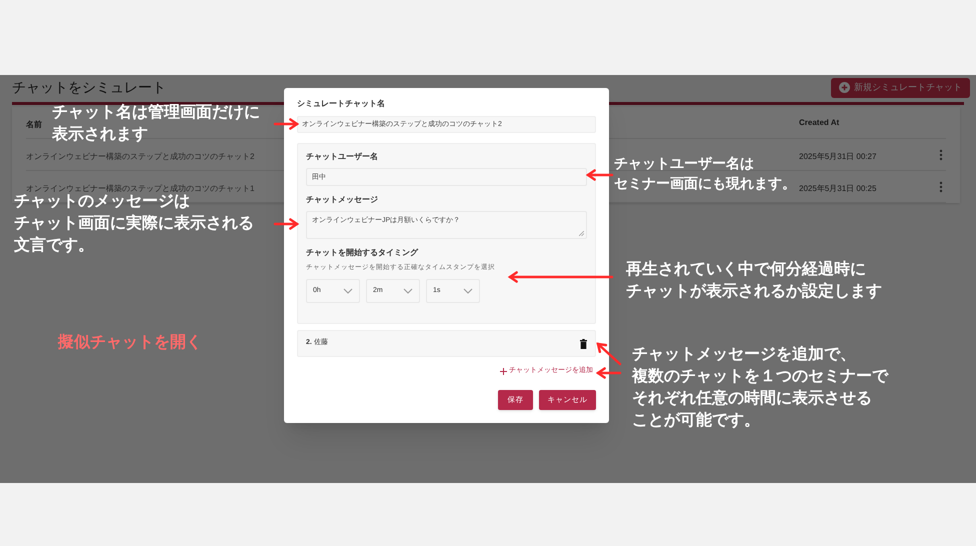 The image size is (976, 546). What do you see at coordinates (819, 122) in the screenshot?
I see `column-header: Created At` at bounding box center [819, 122].